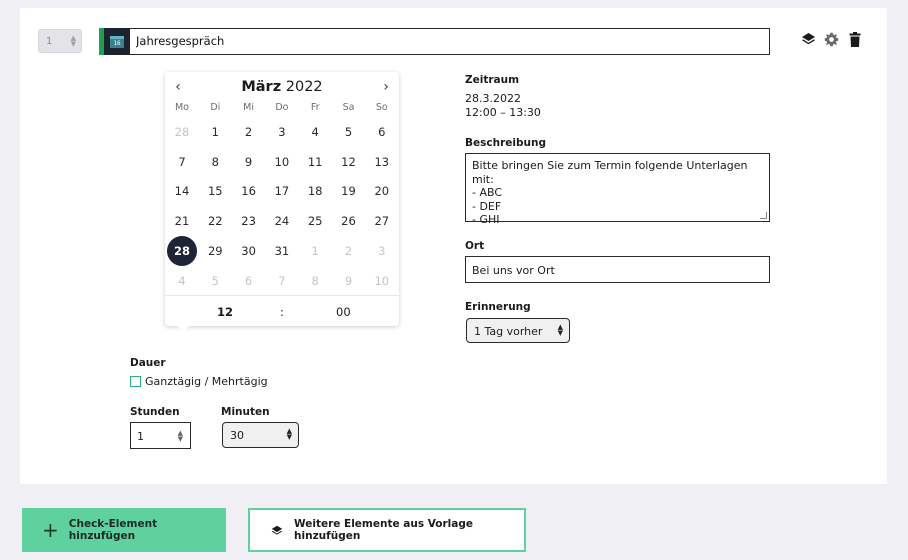  What do you see at coordinates (282, 221) in the screenshot?
I see `day-cell: 24` at bounding box center [282, 221].